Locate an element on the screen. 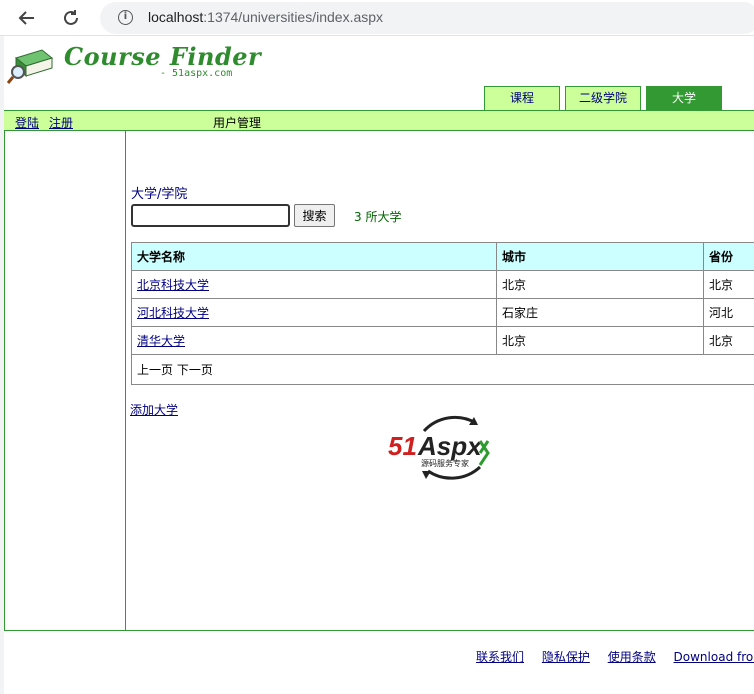 This screenshot has height=694, width=754. table-row: 河北科技大学 石家庄 河北 is located at coordinates (442, 312).